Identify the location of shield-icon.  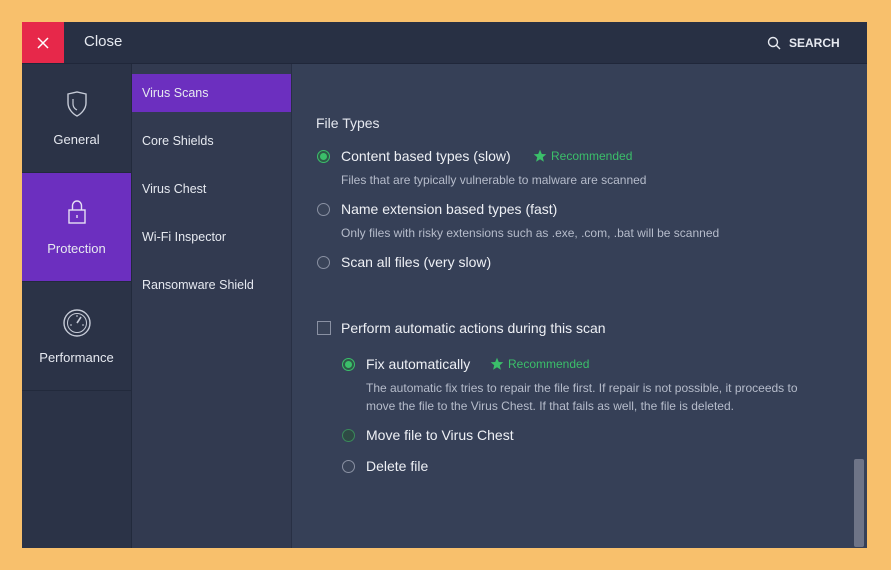
(76, 104).